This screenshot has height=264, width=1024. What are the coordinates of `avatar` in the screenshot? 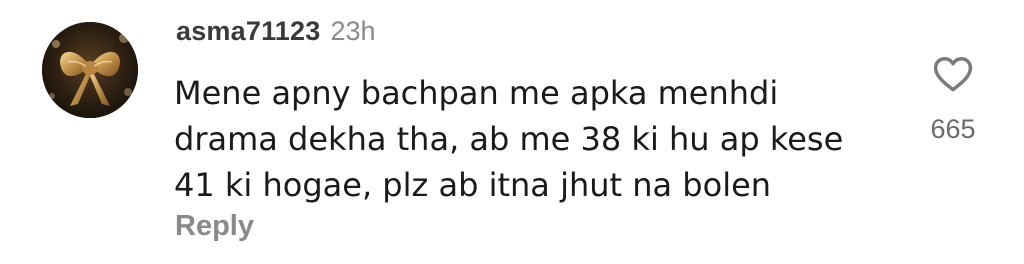 It's located at (90, 70).